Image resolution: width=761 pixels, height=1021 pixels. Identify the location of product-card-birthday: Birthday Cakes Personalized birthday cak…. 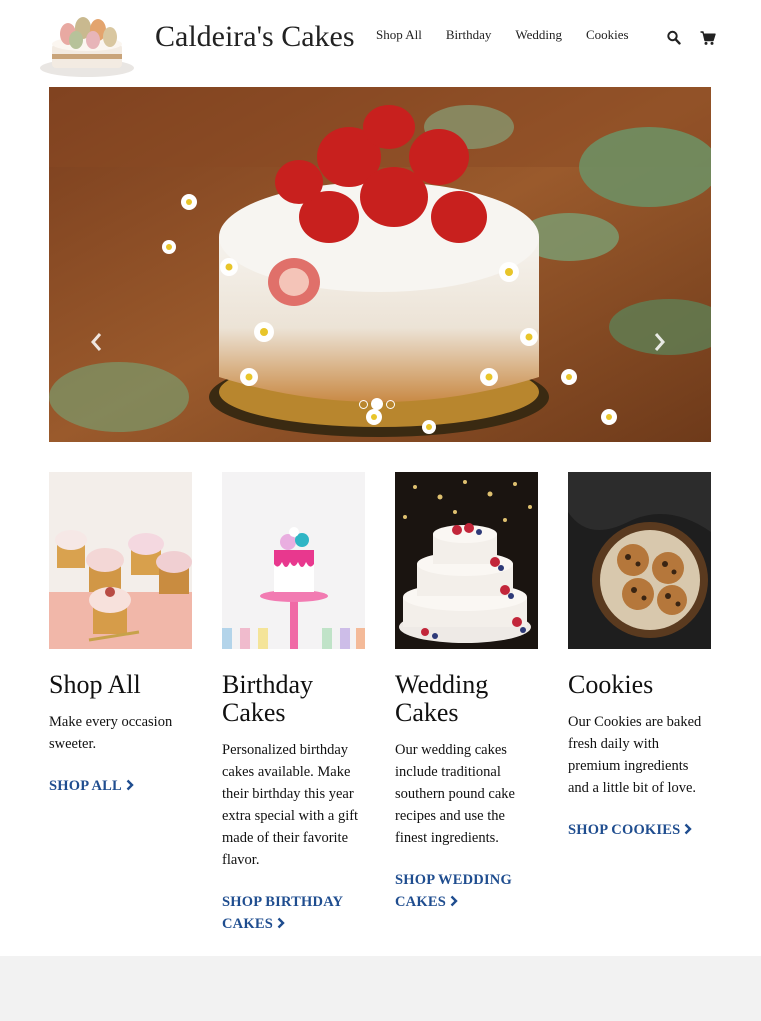
(293, 703).